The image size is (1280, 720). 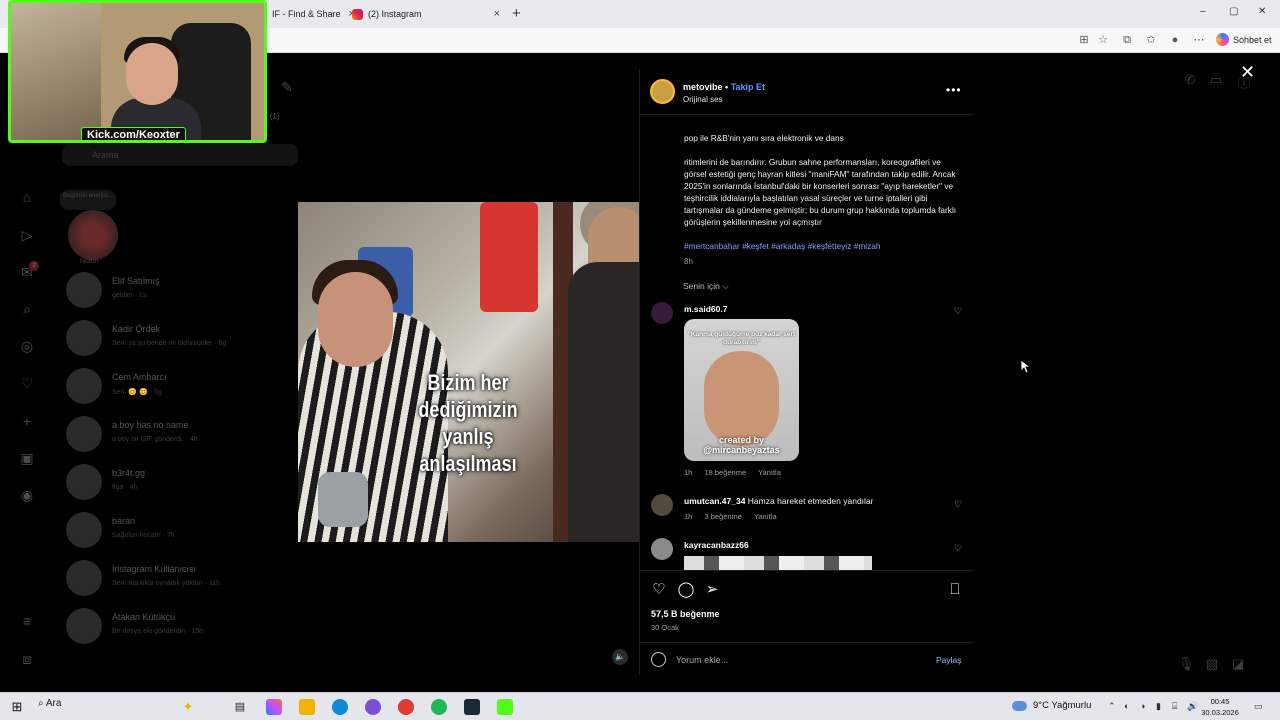 What do you see at coordinates (1084, 40) in the screenshot?
I see `apps-icon: ⊞` at bounding box center [1084, 40].